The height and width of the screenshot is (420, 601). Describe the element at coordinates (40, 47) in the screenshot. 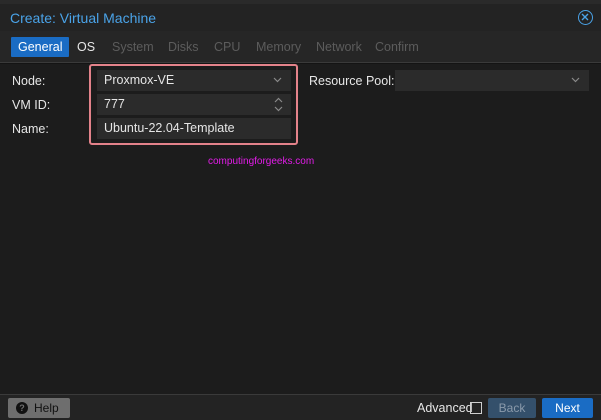

I see `tab-general: General` at that location.